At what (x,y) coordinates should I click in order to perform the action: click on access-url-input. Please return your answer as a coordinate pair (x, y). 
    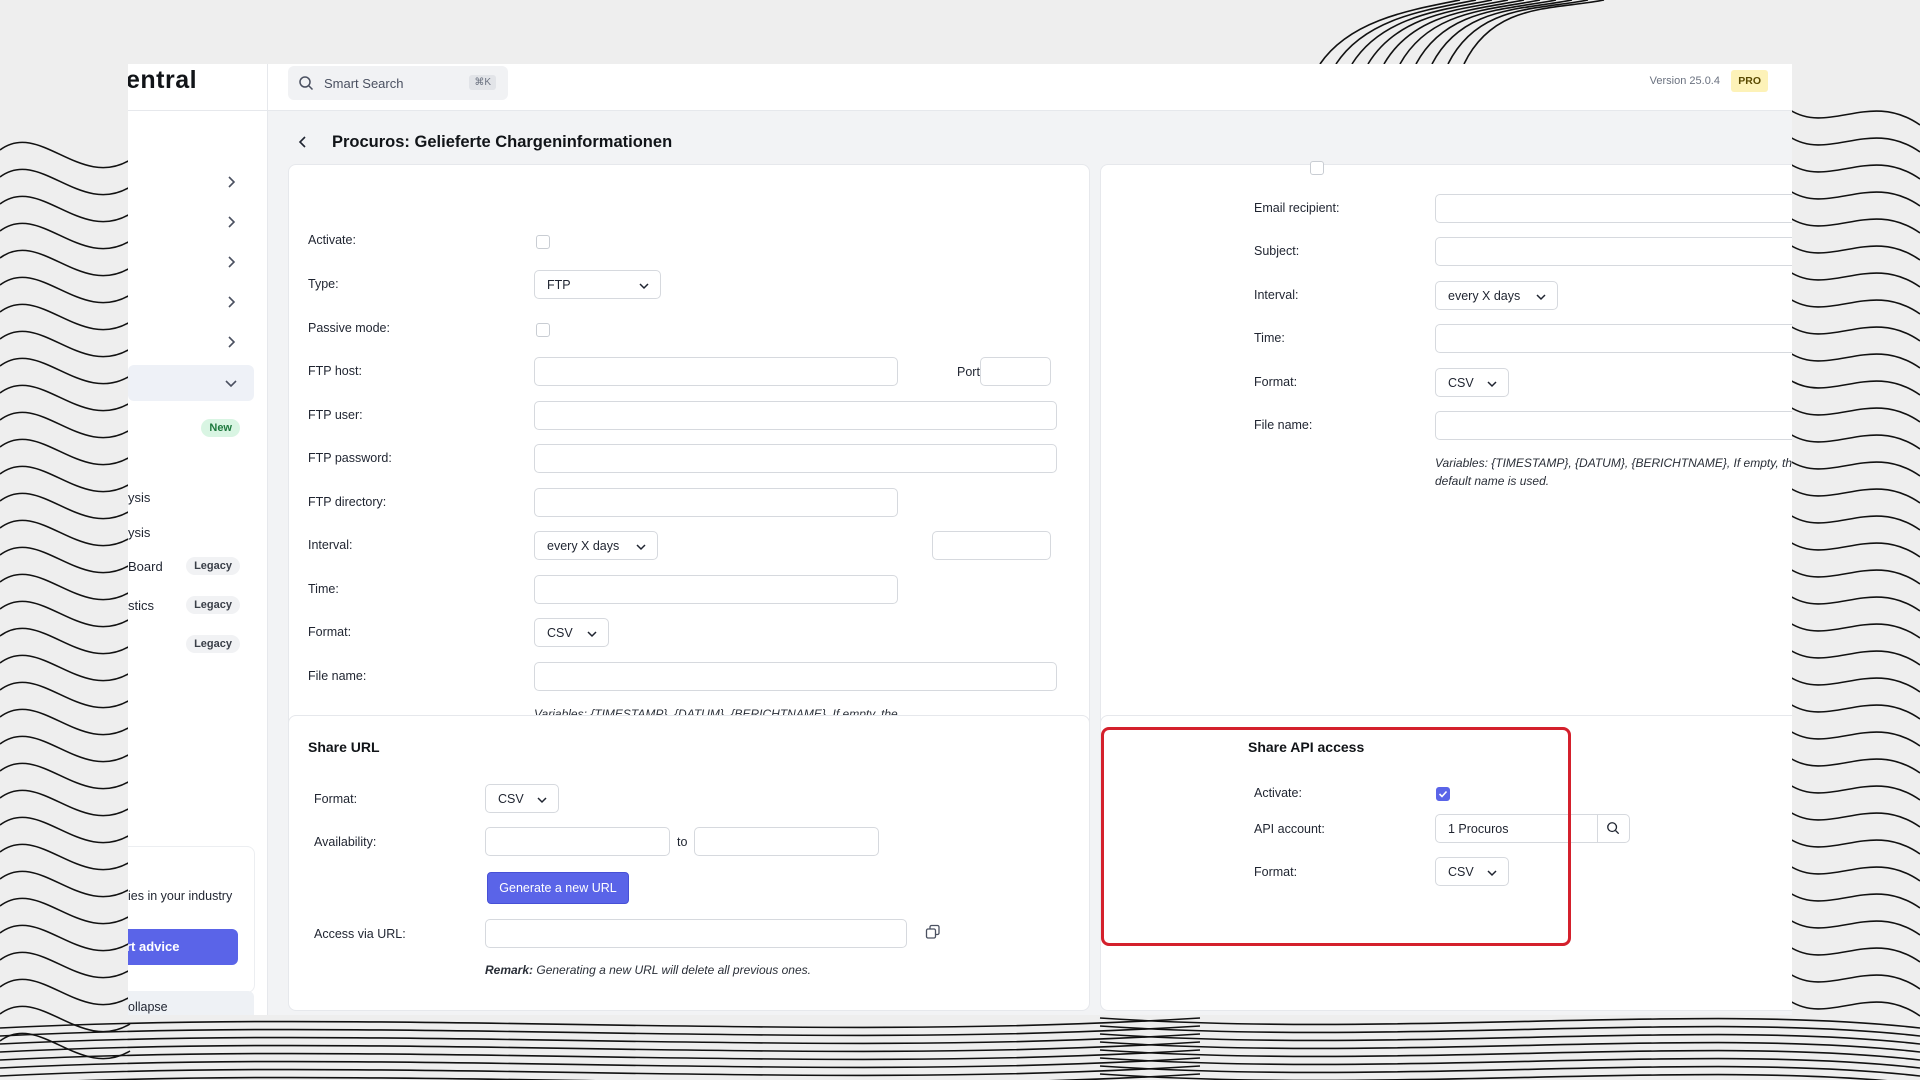
    Looking at the image, I should click on (696, 933).